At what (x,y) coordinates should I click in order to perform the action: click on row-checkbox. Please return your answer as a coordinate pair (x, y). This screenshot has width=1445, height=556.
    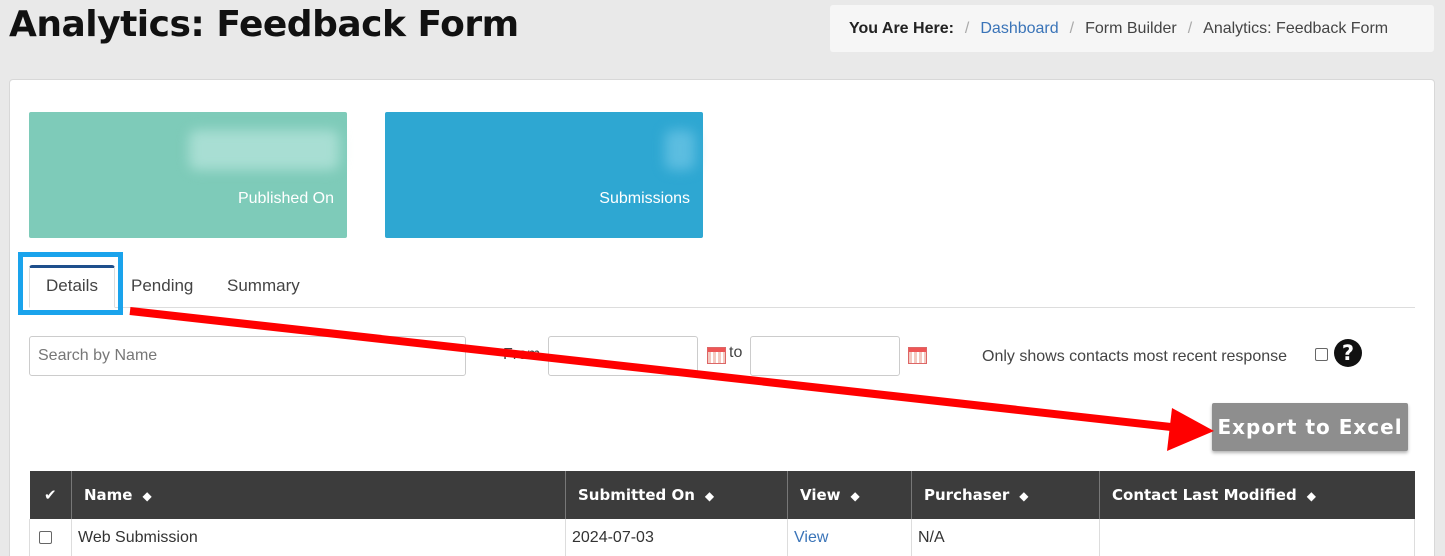
    Looking at the image, I should click on (45, 538).